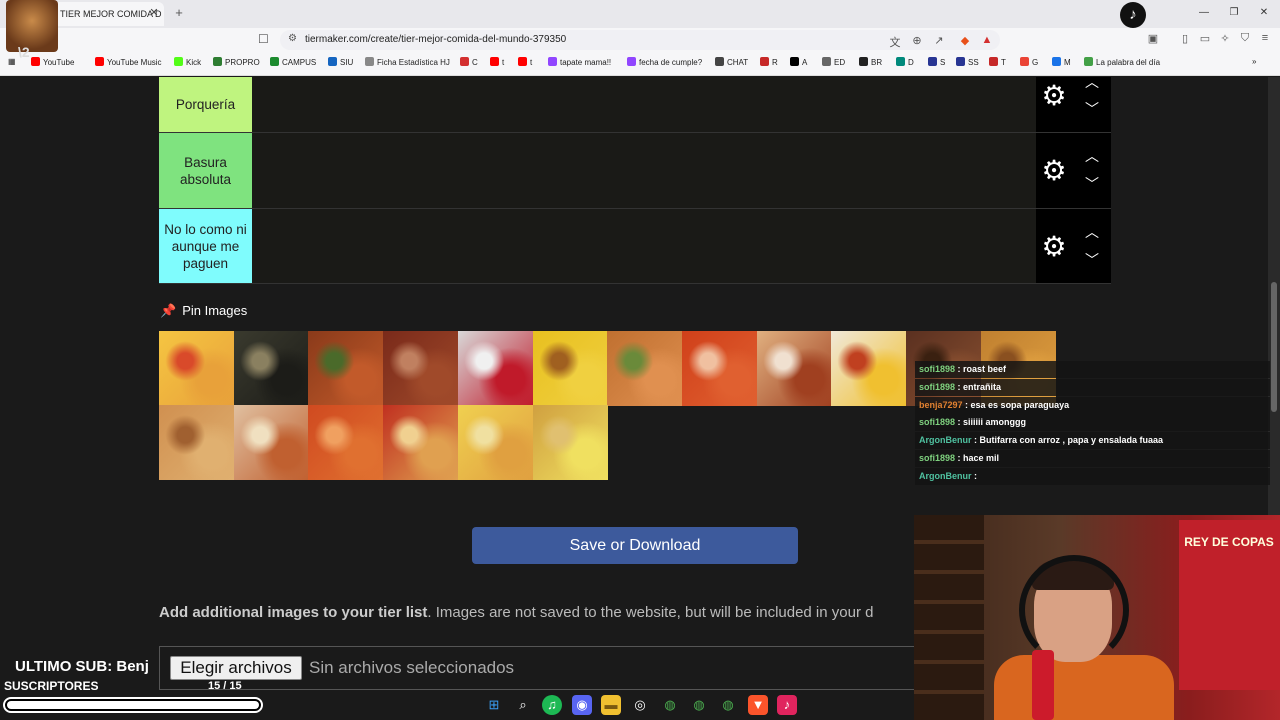 This screenshot has height=720, width=1280. Describe the element at coordinates (196, 368) in the screenshot. I see `food-image-pizza-pineapple` at that location.